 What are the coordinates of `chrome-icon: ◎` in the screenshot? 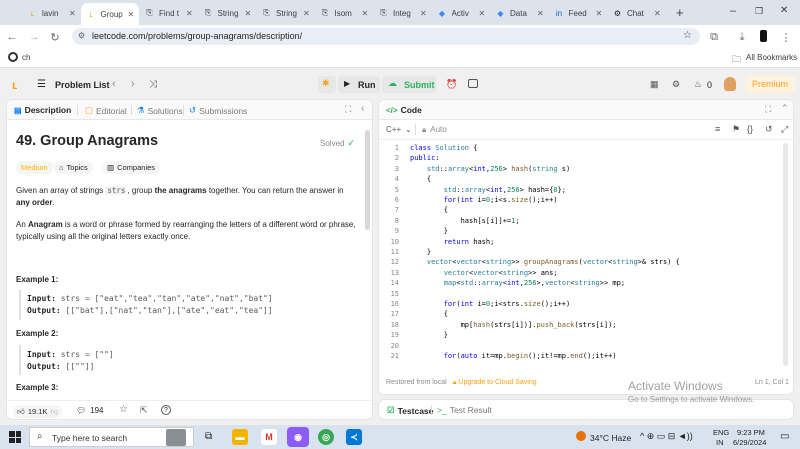 It's located at (326, 437).